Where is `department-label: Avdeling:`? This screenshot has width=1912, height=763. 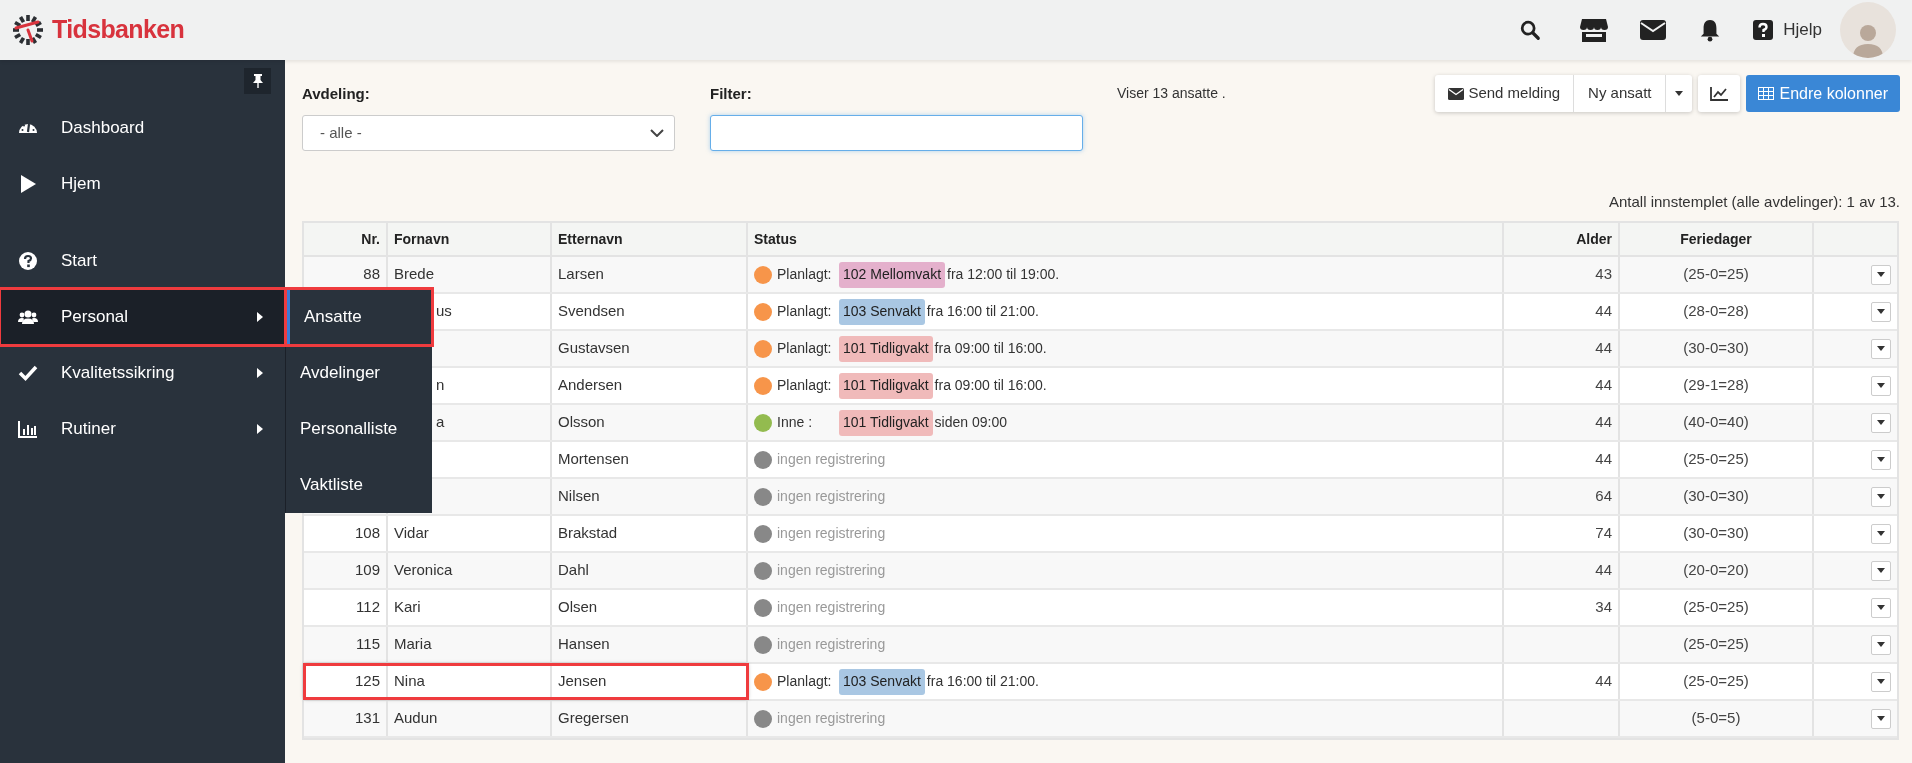
department-label: Avdeling: is located at coordinates (336, 94).